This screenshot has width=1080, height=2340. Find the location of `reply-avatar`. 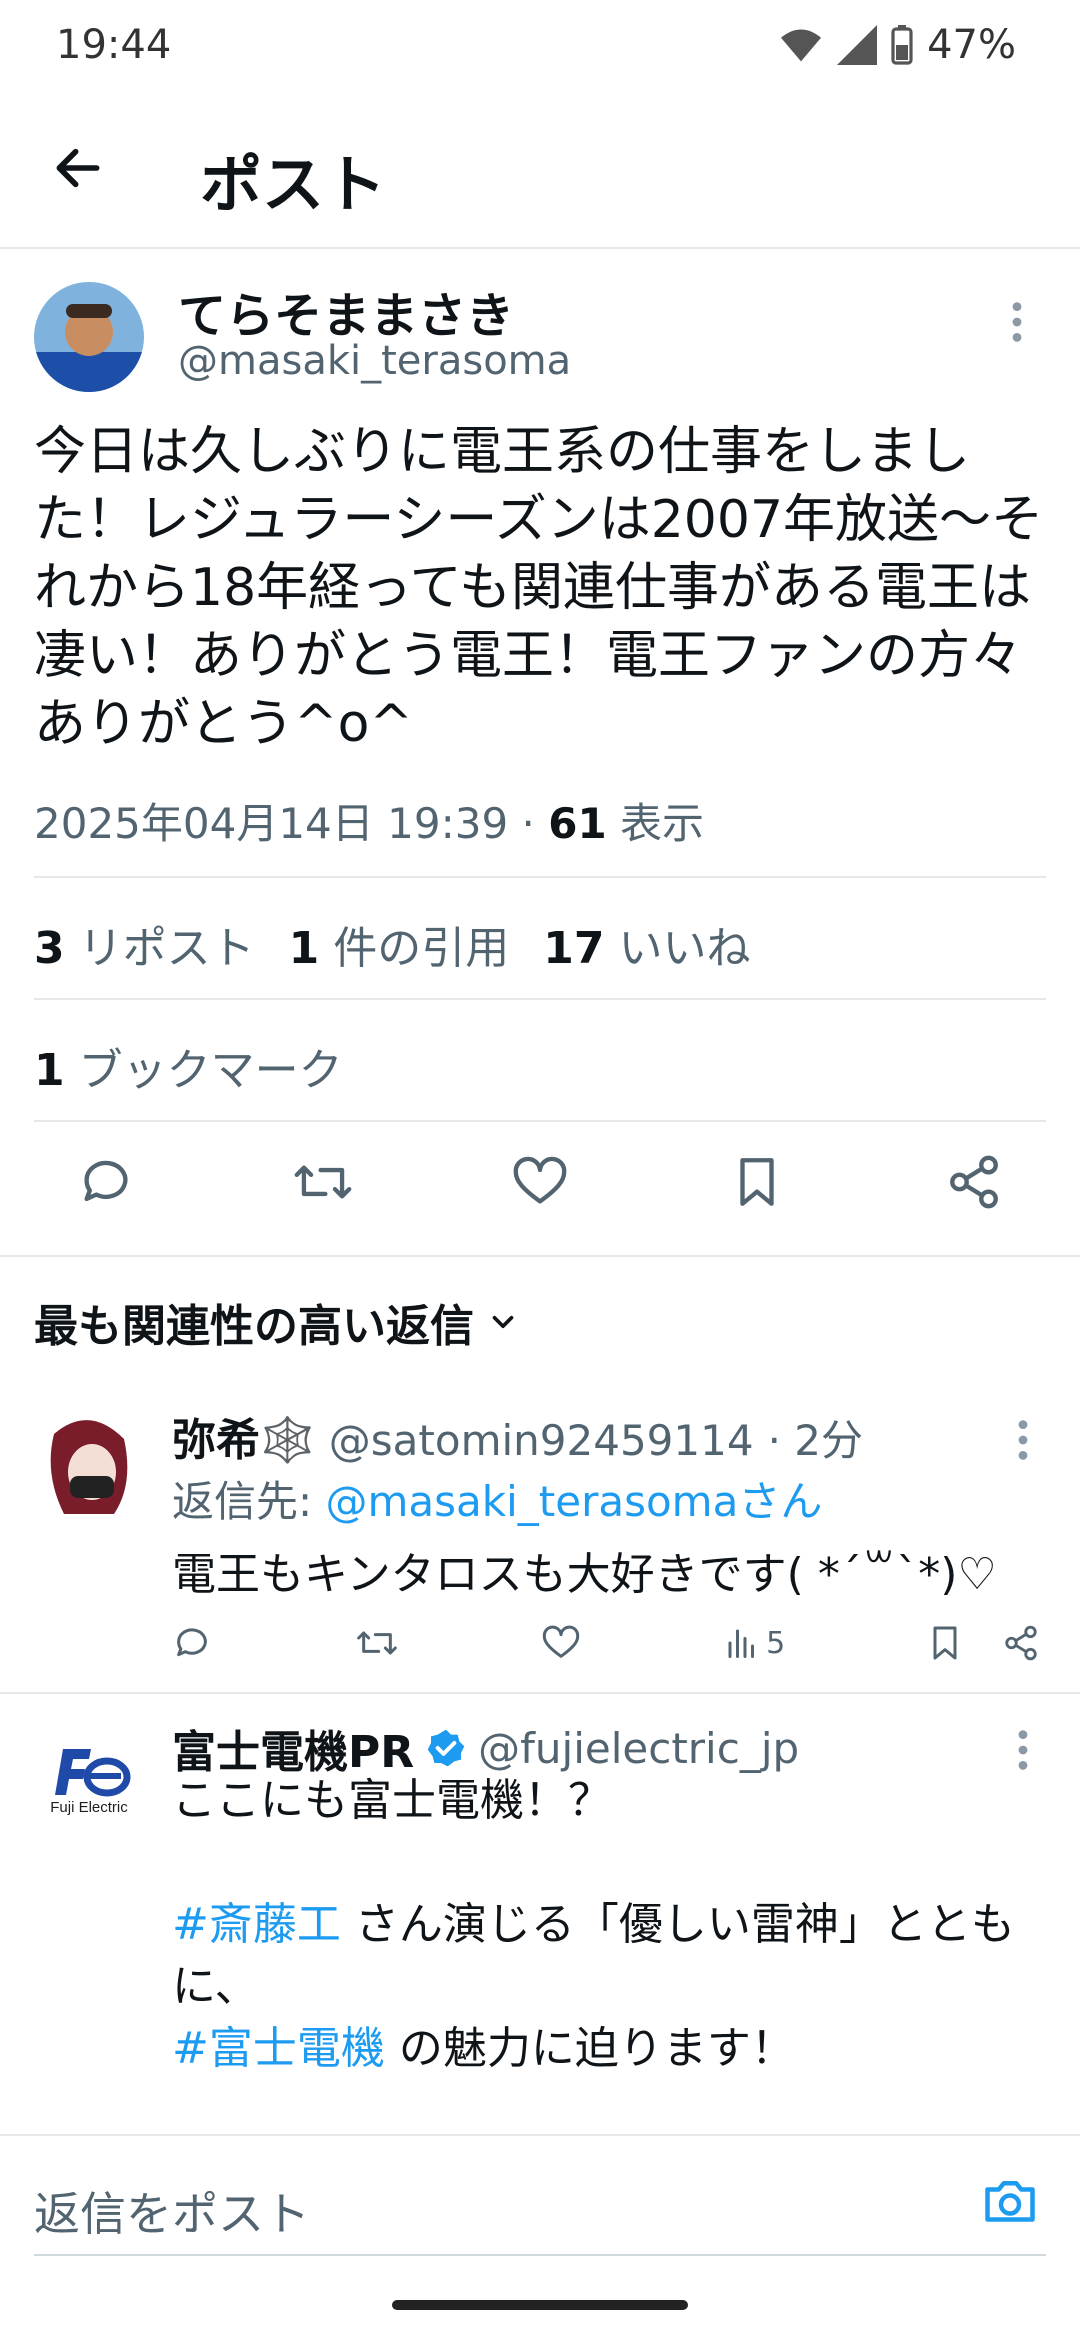

reply-avatar is located at coordinates (89, 1469).